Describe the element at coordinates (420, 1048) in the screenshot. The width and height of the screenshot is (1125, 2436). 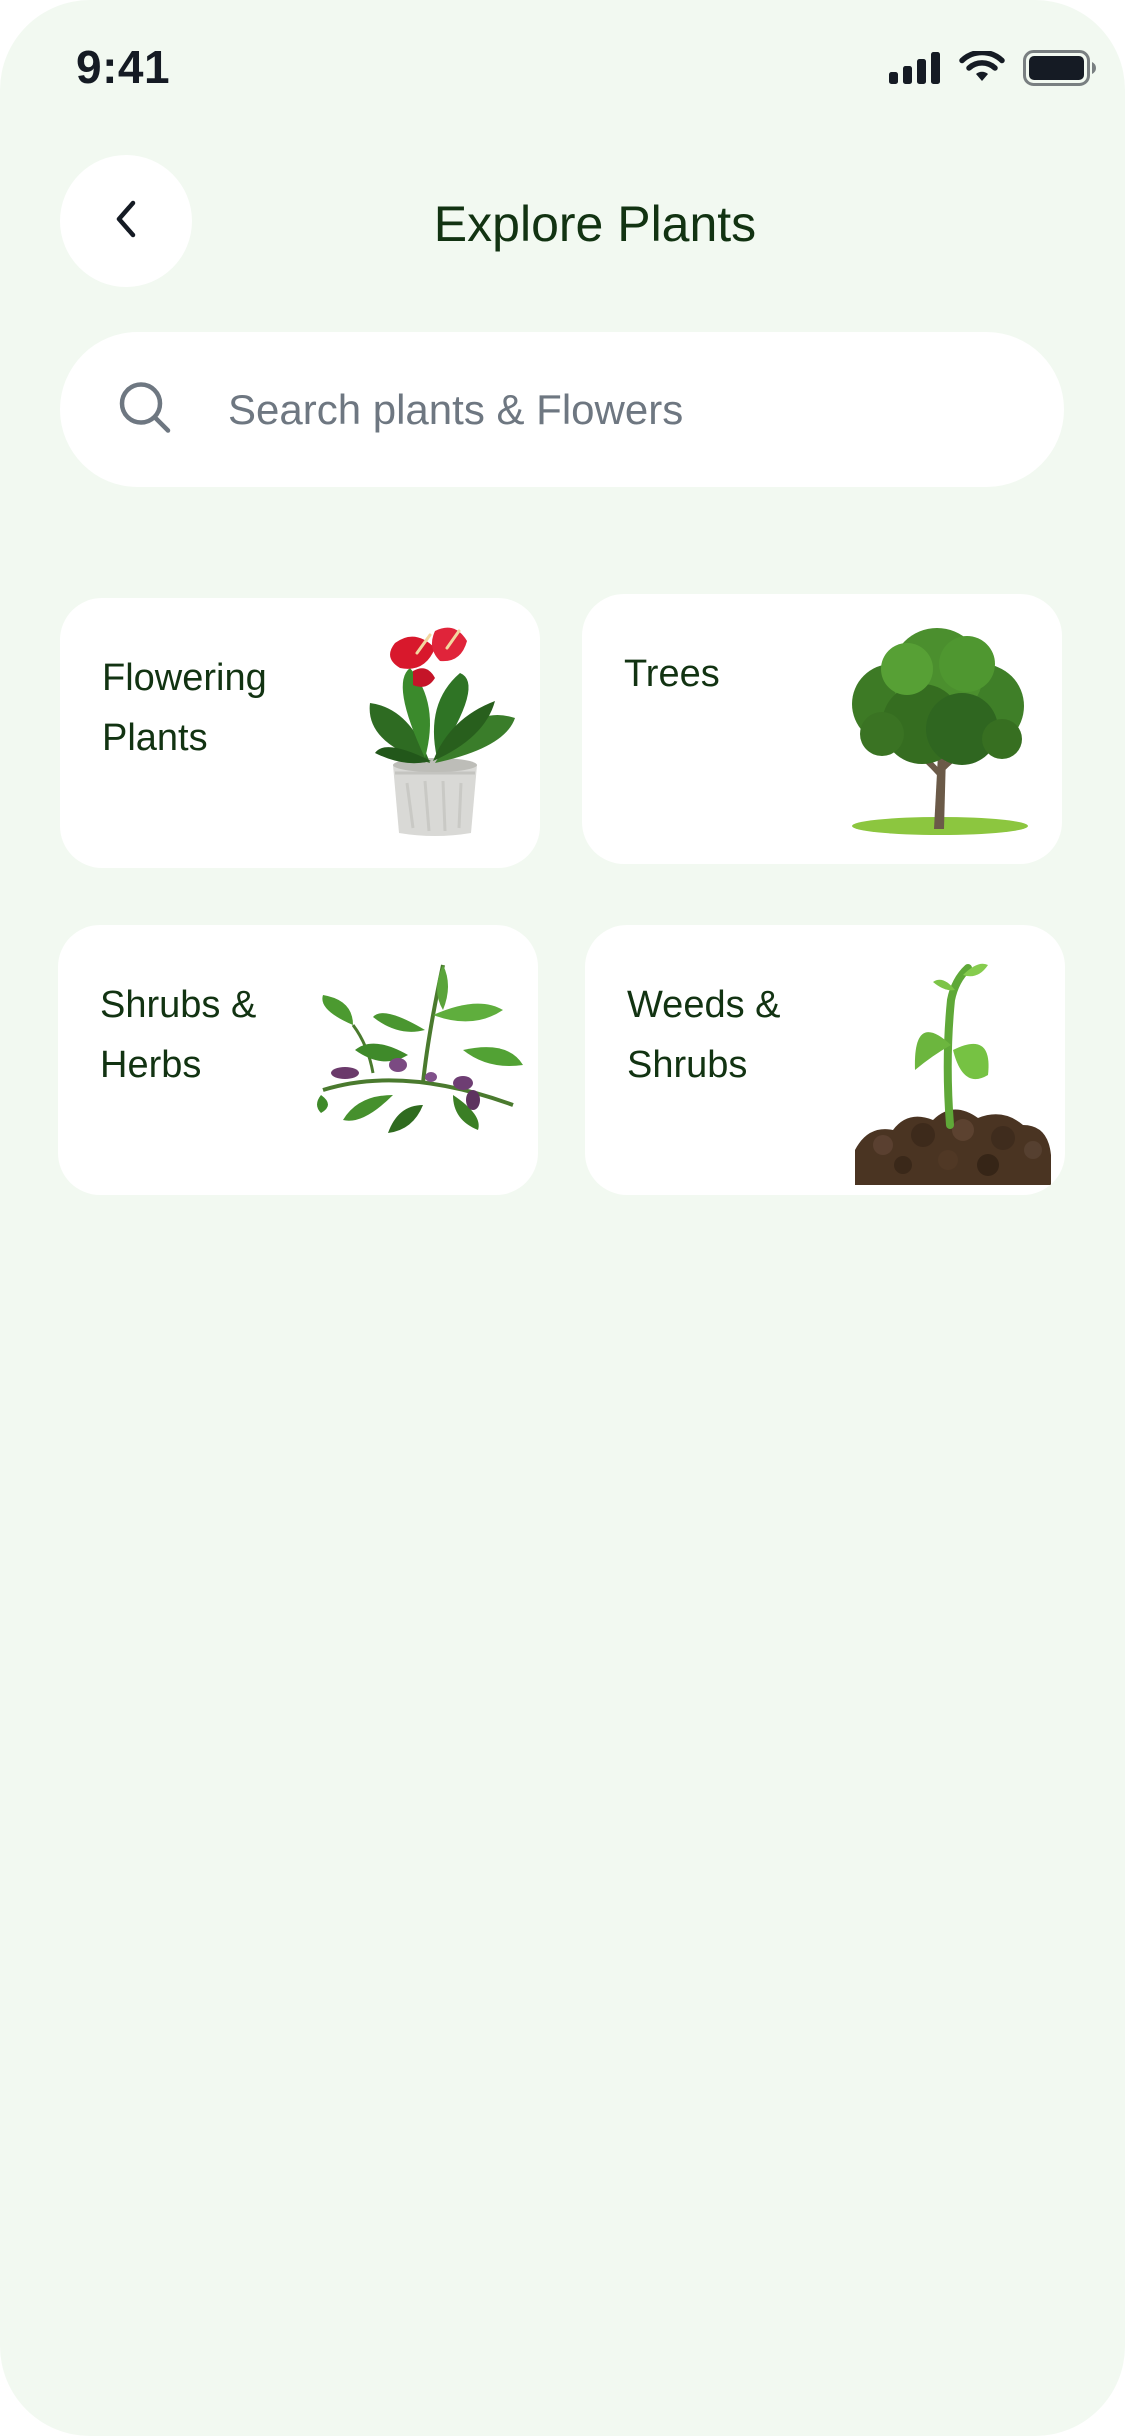
I see `herb-branch-icon` at that location.